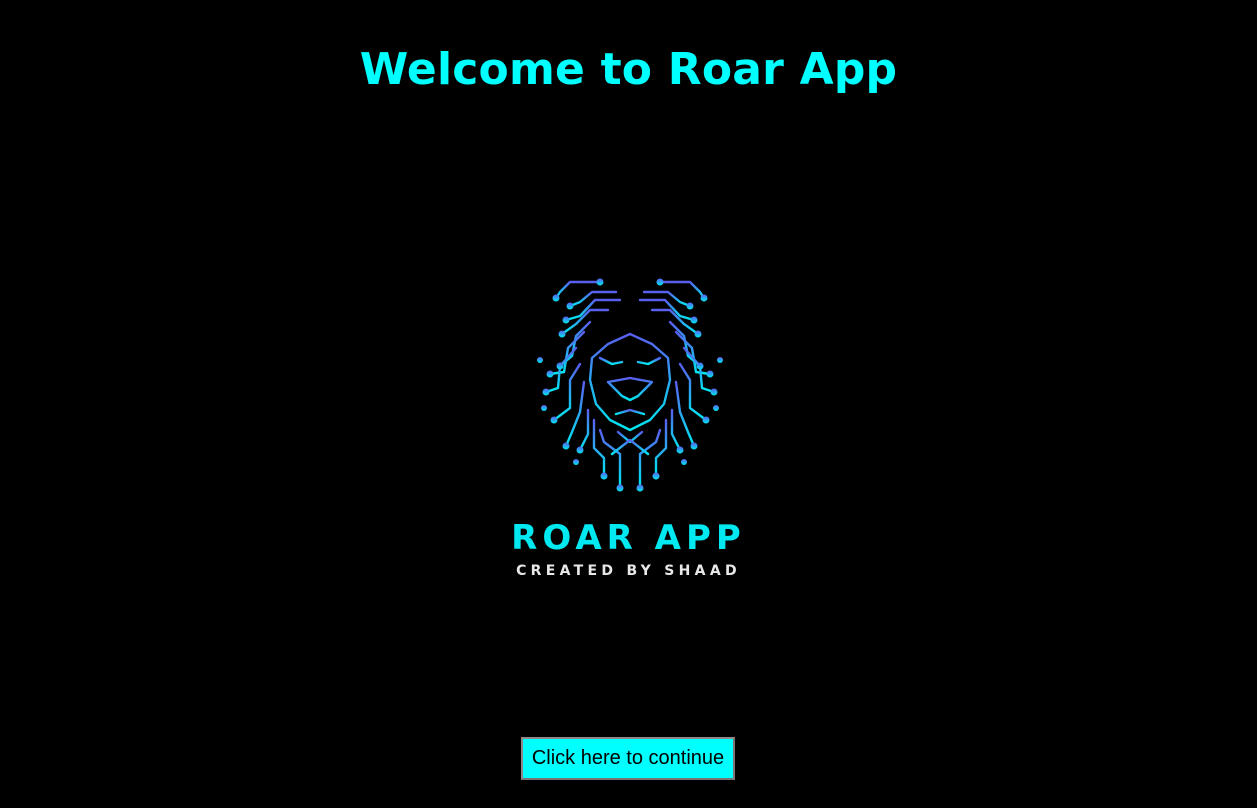  What do you see at coordinates (628, 571) in the screenshot?
I see `brand-credit: CREATED BY SHAAD` at bounding box center [628, 571].